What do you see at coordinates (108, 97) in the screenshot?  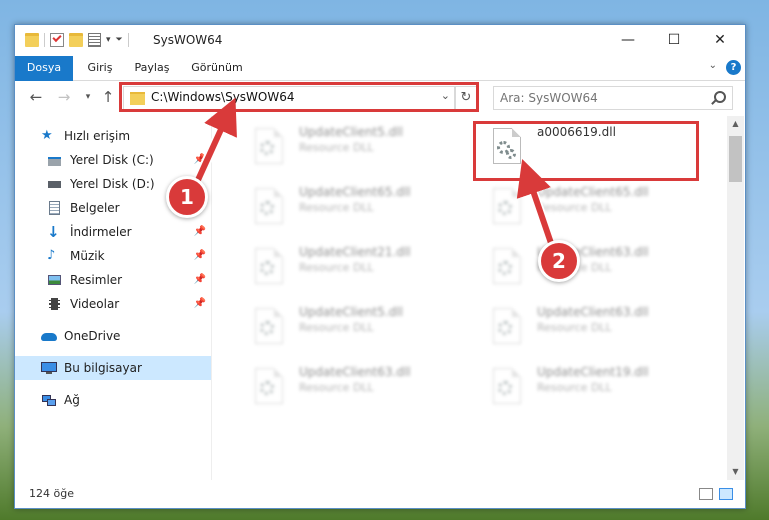 I see `up-arrow-icon: ↑` at bounding box center [108, 97].